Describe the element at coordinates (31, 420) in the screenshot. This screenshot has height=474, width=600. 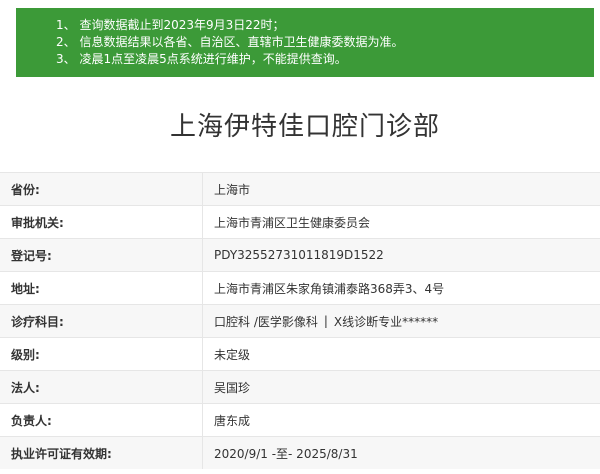
I see `row-label: 负责人:` at that location.